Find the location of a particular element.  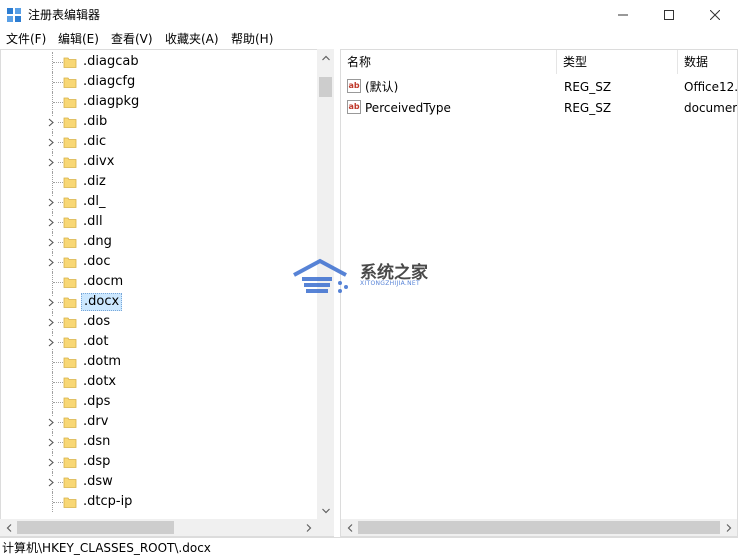

close-button is located at coordinates (715, 14).